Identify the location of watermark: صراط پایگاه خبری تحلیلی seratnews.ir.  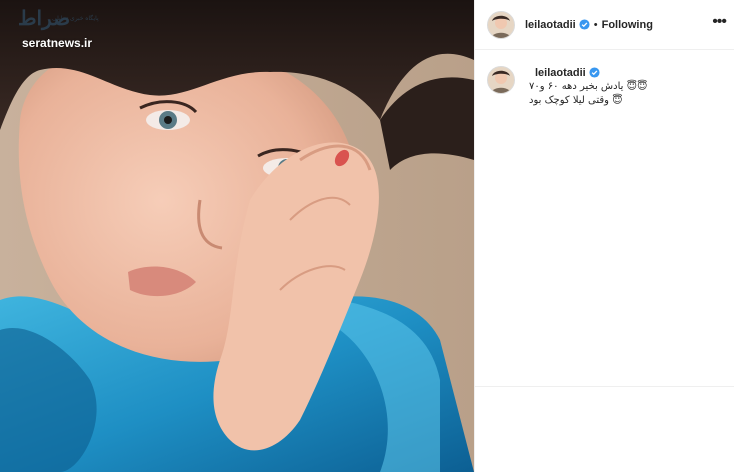
(65, 30).